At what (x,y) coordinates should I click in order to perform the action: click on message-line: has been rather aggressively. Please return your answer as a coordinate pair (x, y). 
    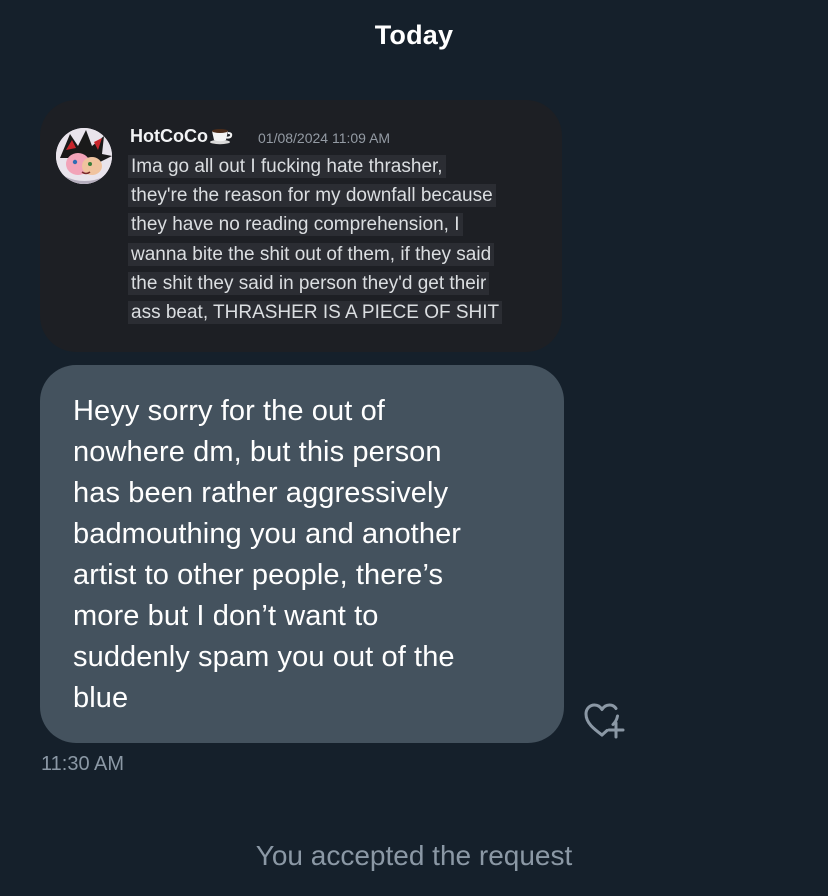
    Looking at the image, I should click on (261, 493).